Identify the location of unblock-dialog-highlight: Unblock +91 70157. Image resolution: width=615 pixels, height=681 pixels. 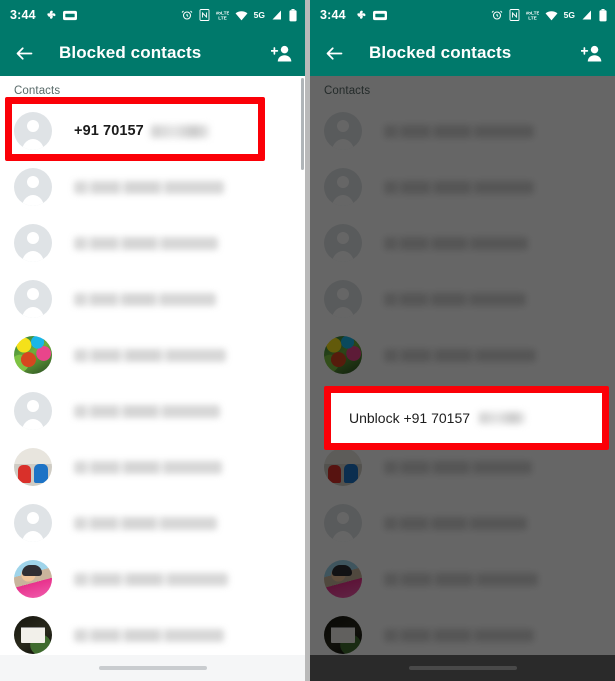
(466, 418).